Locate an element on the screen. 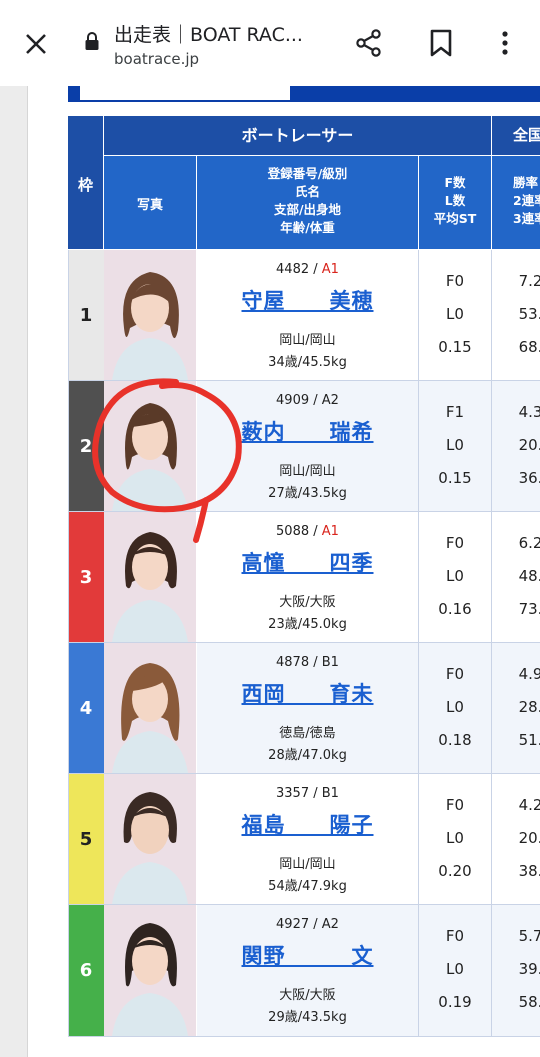 This screenshot has height=1057, width=540. racer-name-link-1: 守屋 美穂 is located at coordinates (307, 300).